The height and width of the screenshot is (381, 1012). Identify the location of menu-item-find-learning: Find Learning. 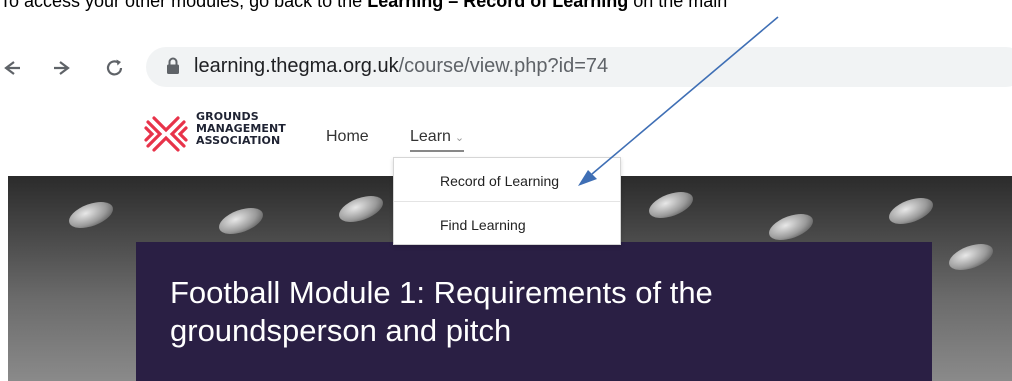
(507, 225).